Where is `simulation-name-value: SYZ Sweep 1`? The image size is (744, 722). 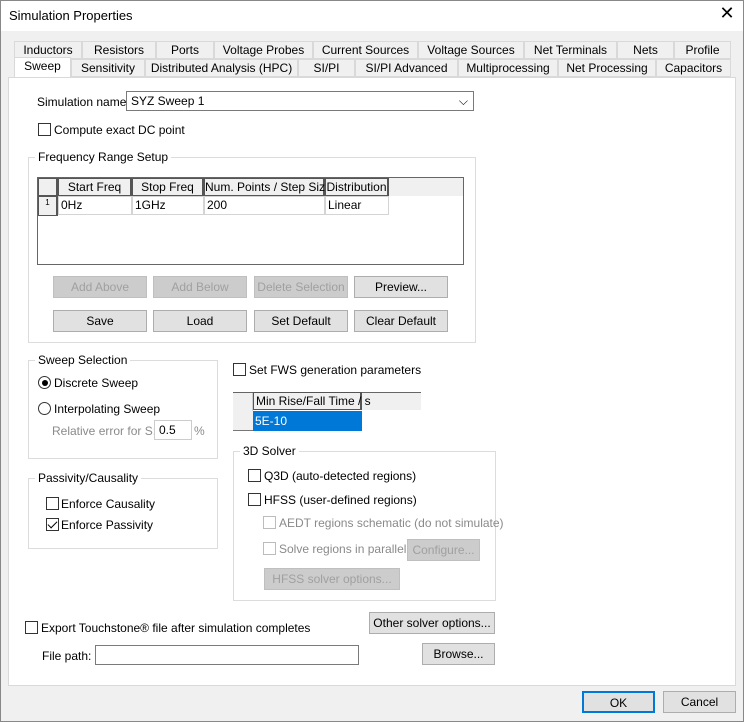
simulation-name-value: SYZ Sweep 1 is located at coordinates (168, 101).